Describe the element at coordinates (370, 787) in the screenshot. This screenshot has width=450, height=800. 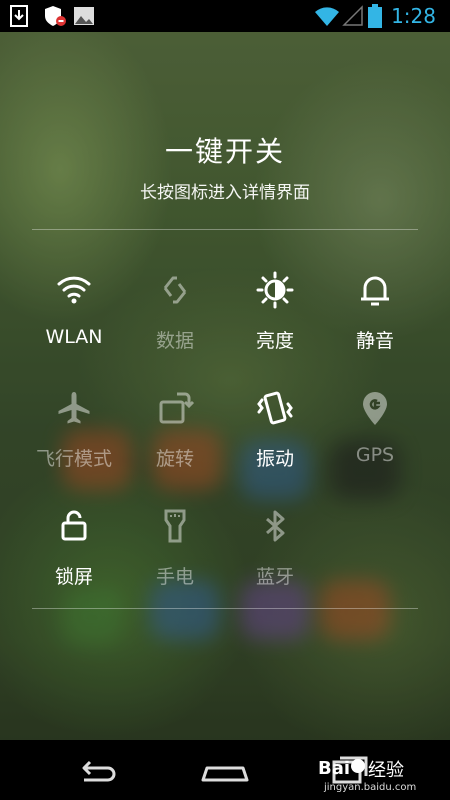
I see `watermark-url: jingyan.baidu.com` at that location.